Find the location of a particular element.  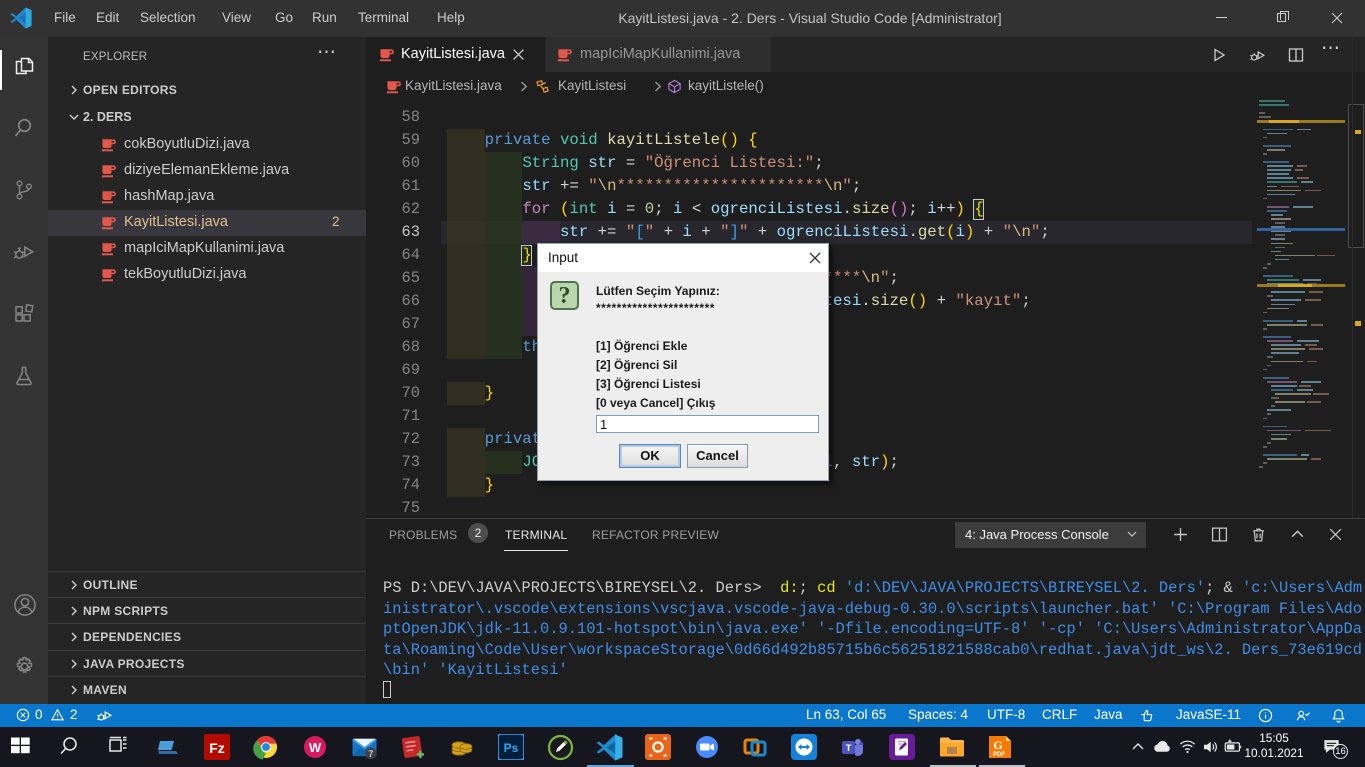

svg-text: Fz is located at coordinates (217, 748).